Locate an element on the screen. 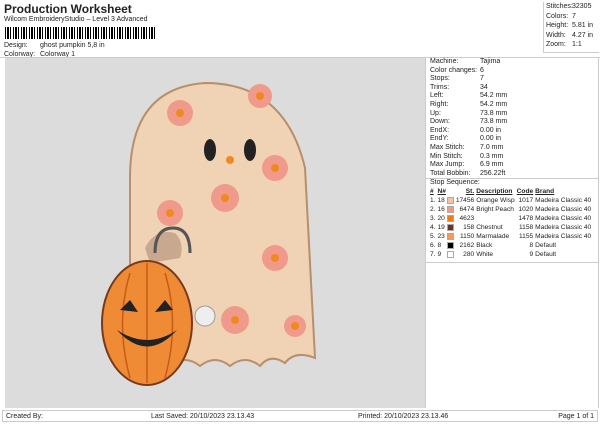  detail-row: Stops: 7 is located at coordinates (512, 79).